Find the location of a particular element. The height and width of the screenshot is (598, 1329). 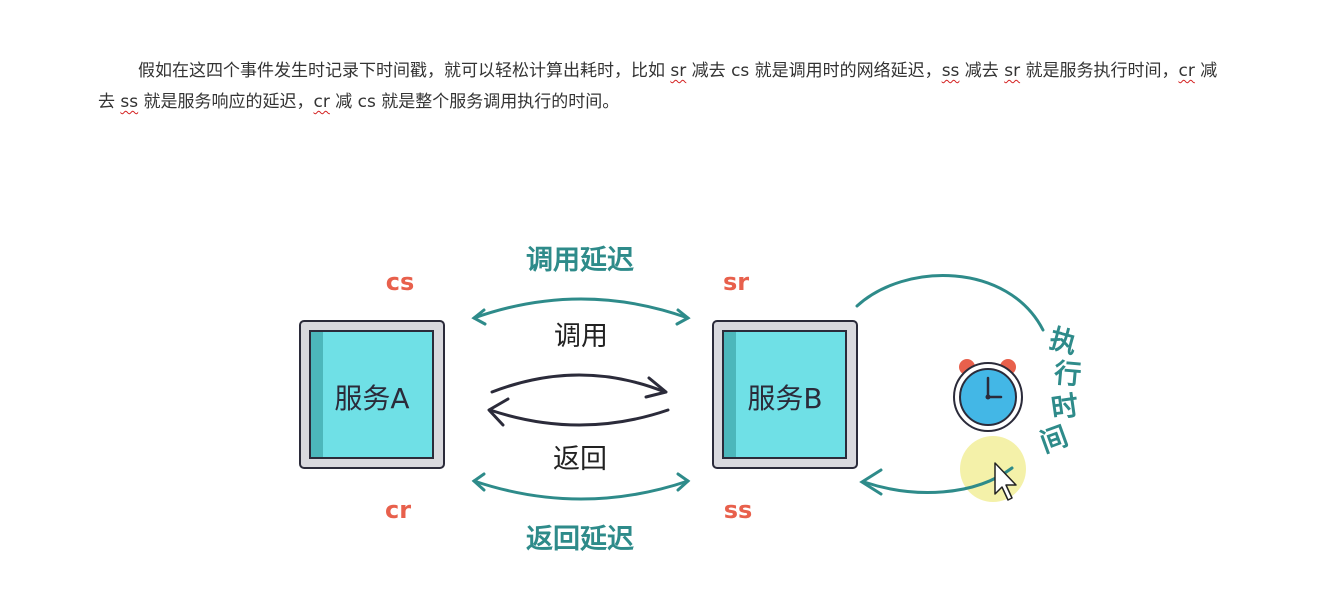

call-arrow is located at coordinates (579, 386).